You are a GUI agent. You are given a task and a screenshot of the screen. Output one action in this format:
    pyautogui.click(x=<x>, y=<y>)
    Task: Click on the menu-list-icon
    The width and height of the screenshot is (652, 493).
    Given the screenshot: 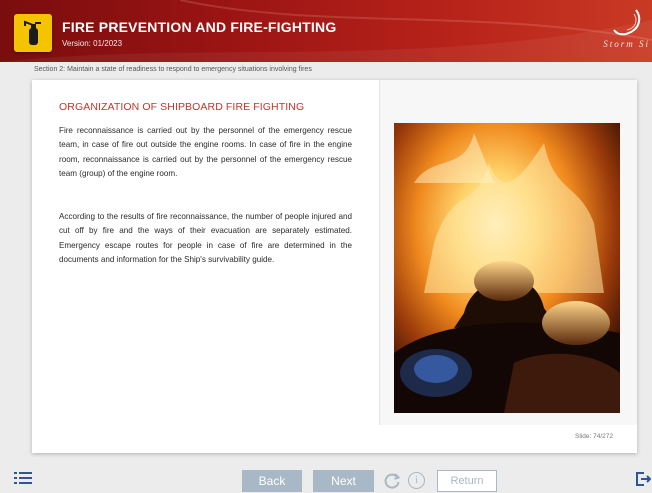 What is the action you would take?
    pyautogui.click(x=23, y=478)
    